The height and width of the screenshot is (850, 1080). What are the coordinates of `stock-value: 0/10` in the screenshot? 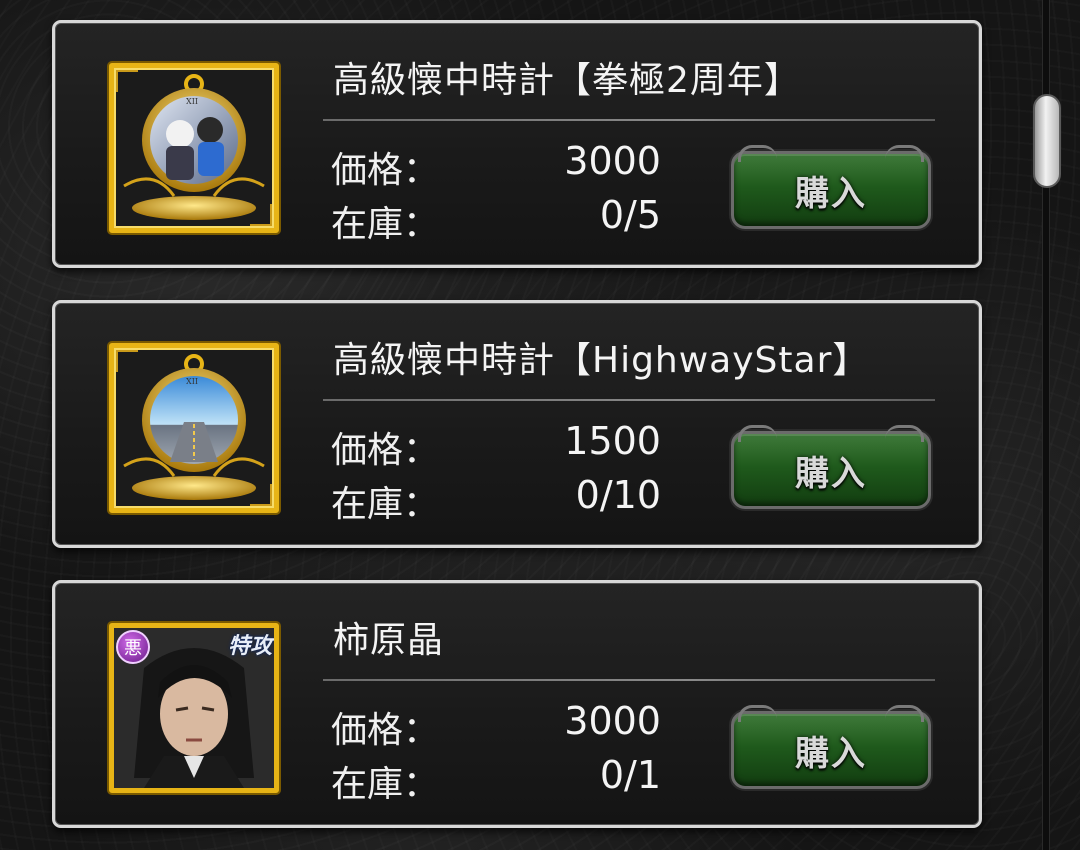 It's located at (618, 495).